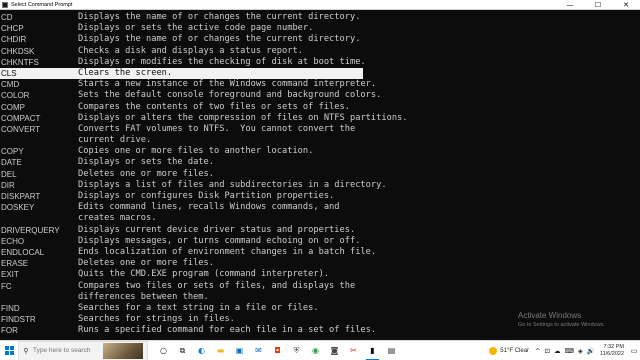 The width and height of the screenshot is (640, 360). Describe the element at coordinates (26, 351) in the screenshot. I see `search-icon: ⚲` at that location.